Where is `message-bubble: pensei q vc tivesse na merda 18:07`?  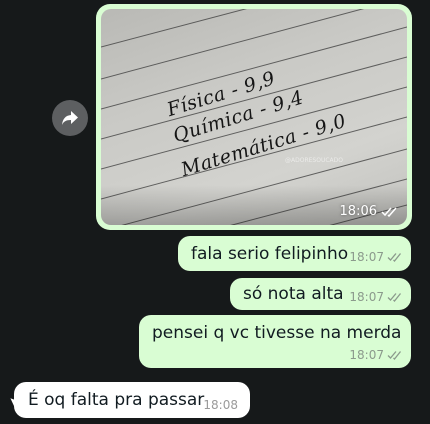 message-bubble: pensei q vc tivesse na merda 18:07 is located at coordinates (275, 341).